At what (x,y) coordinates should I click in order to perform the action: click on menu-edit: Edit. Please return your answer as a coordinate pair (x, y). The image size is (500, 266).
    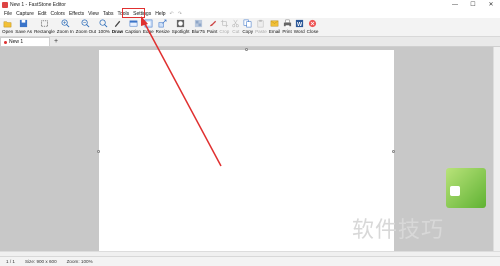
    Looking at the image, I should click on (42, 14).